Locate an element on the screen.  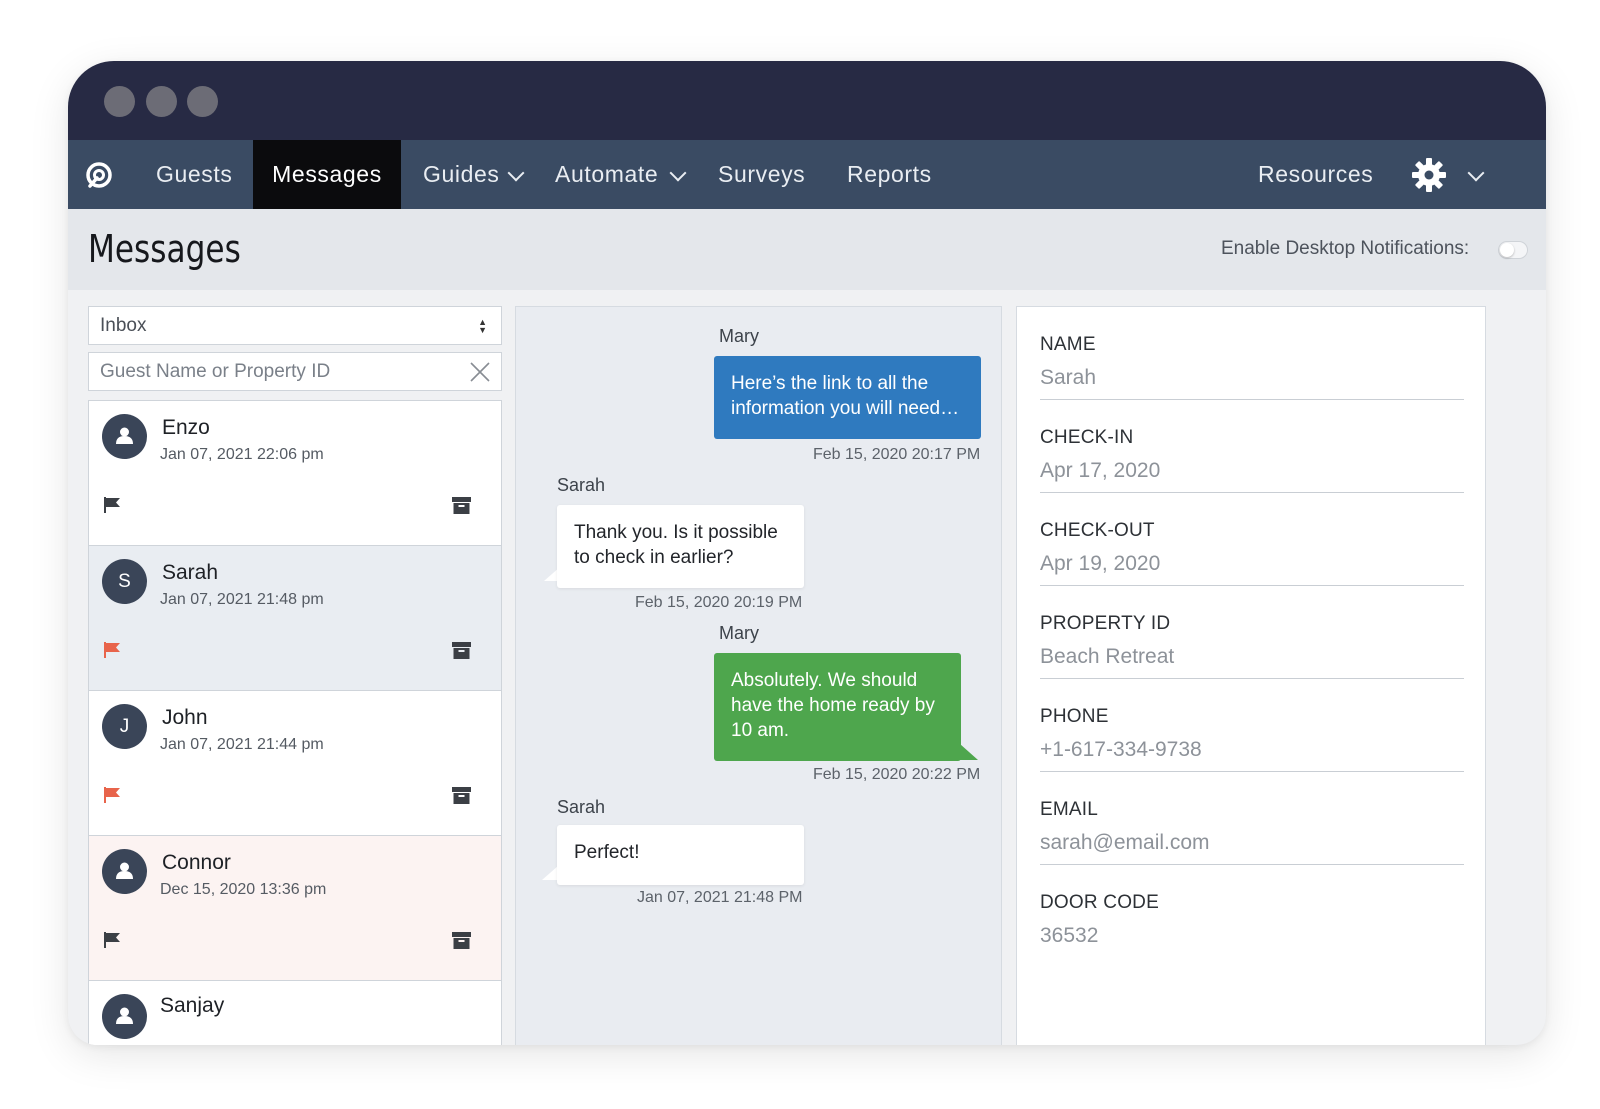
conversation-item: Enzo Jan 07, 2021 22:06 pm is located at coordinates (295, 473).